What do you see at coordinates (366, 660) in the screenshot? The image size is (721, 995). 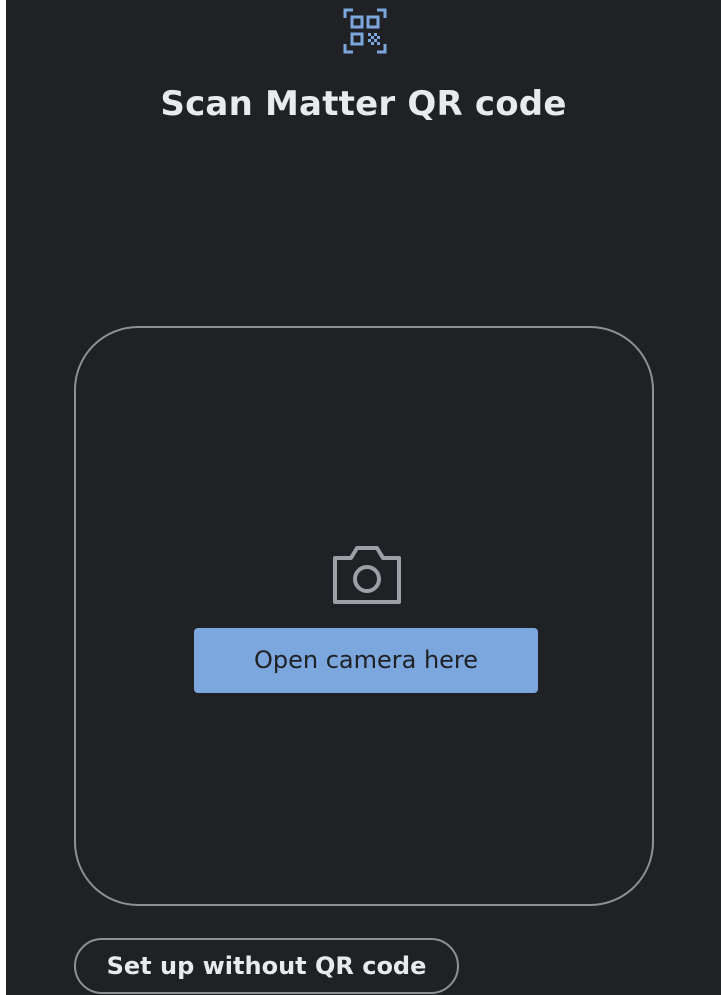 I see `open-camera-button: Open camera here` at bounding box center [366, 660].